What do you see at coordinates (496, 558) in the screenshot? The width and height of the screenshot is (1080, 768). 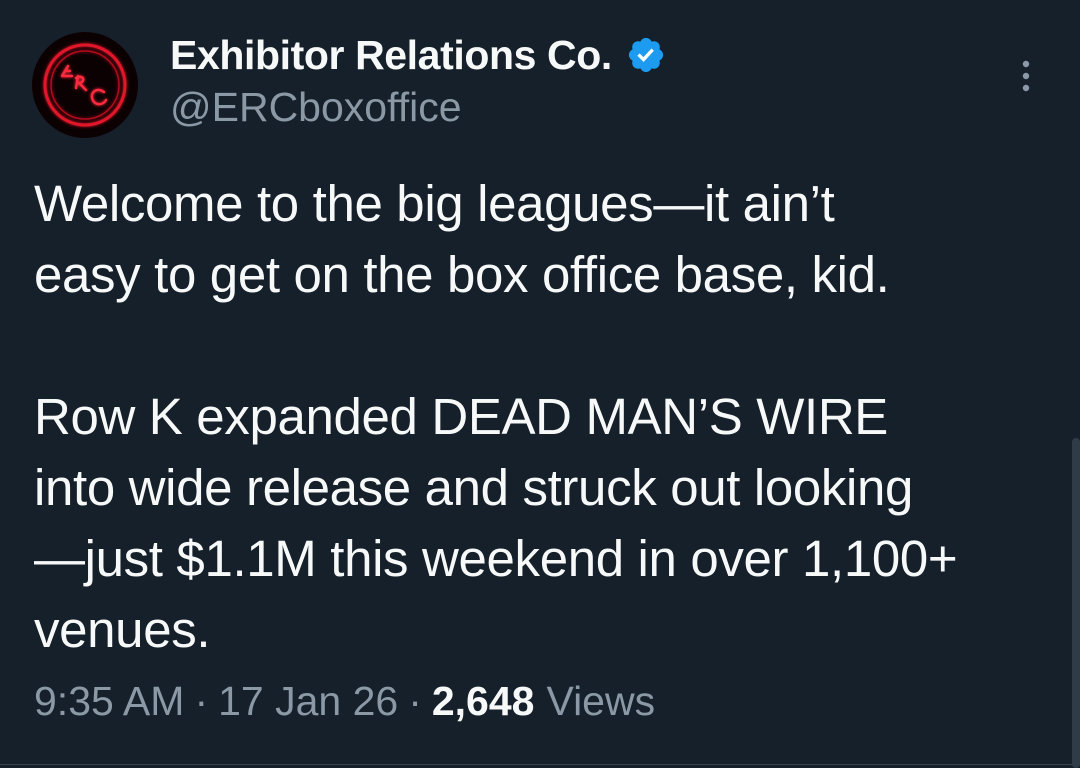 I see `tweet-line: —just $1.1M this weekend in over 1,100+` at bounding box center [496, 558].